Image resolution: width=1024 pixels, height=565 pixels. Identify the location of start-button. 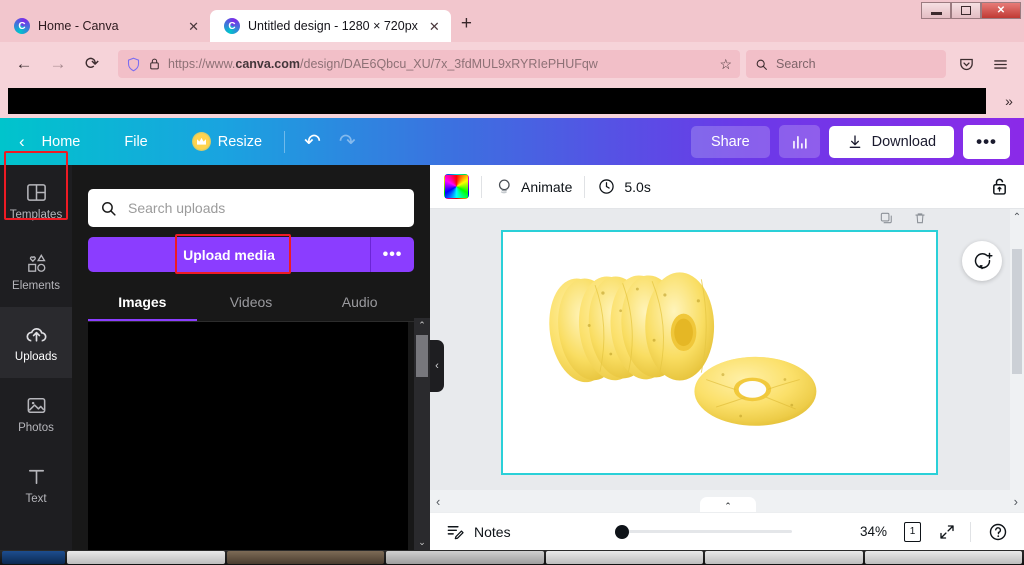
(33, 557).